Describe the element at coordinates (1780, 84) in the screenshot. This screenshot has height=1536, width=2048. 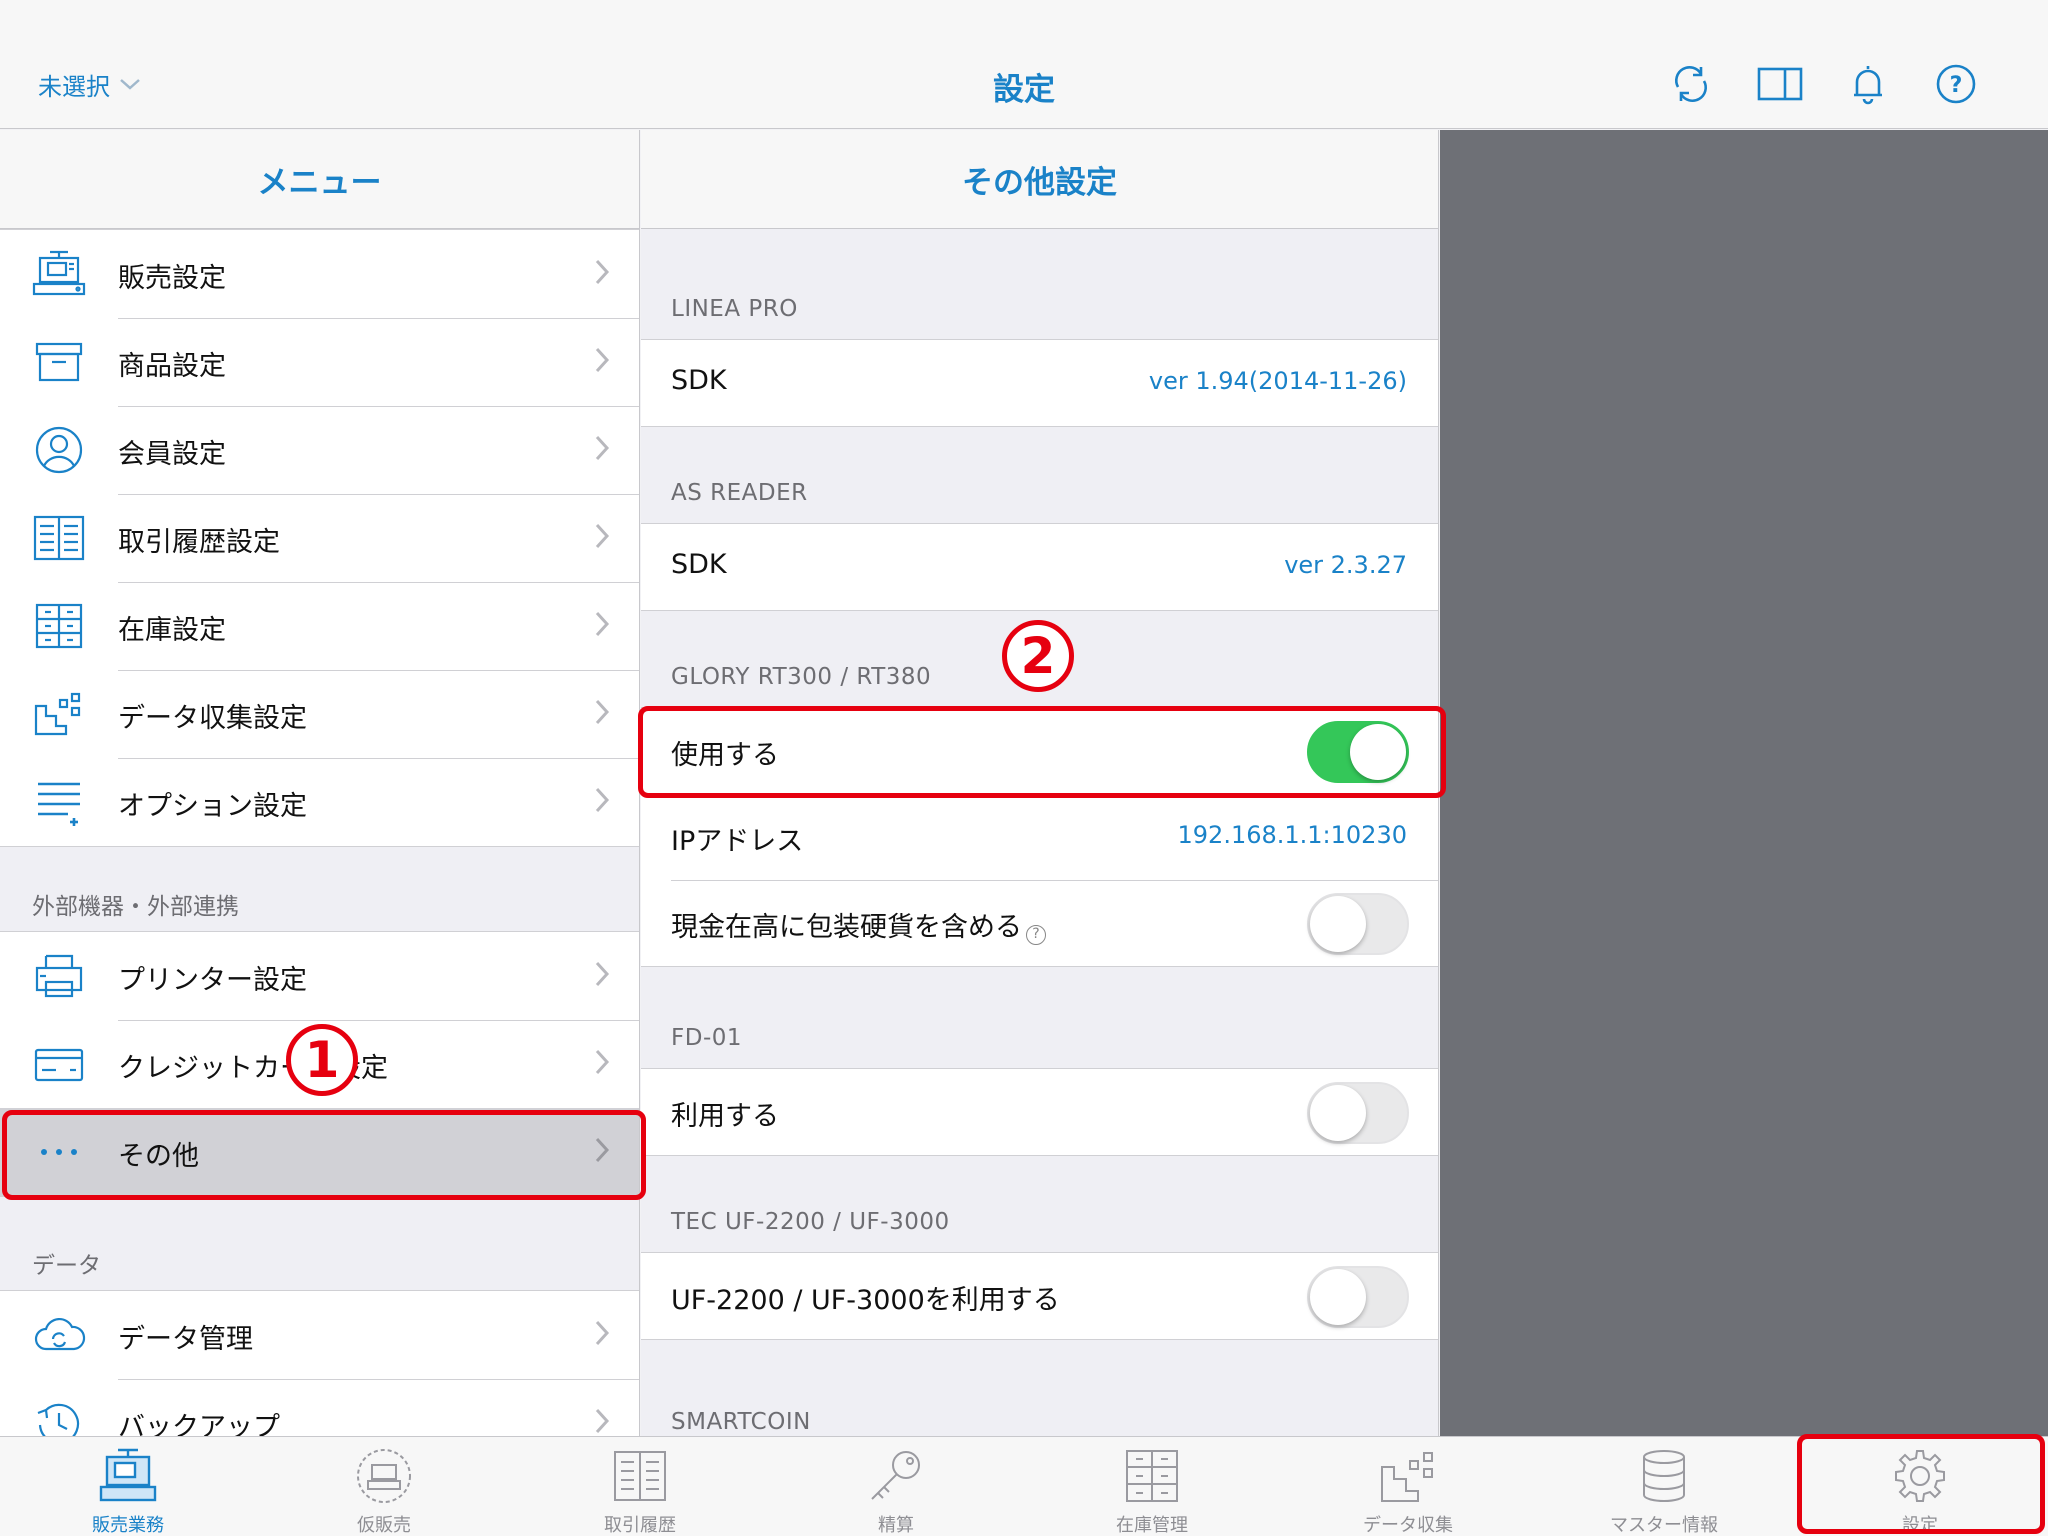
I see `split-view-icon` at that location.